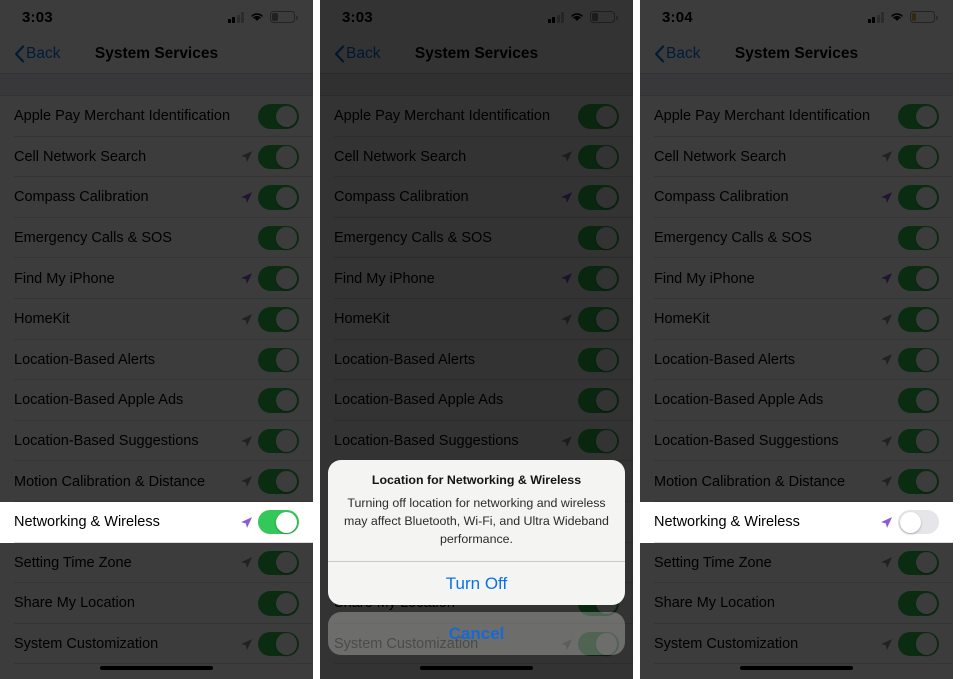 This screenshot has height=679, width=960. Describe the element at coordinates (42, 319) in the screenshot. I see `list-item-label: HomeKit` at that location.